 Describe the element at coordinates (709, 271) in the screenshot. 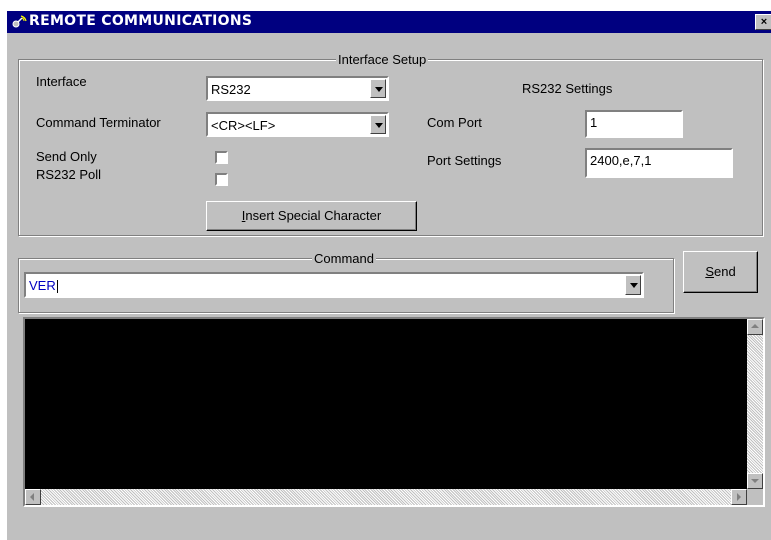

I see `send-accelerator: S` at that location.